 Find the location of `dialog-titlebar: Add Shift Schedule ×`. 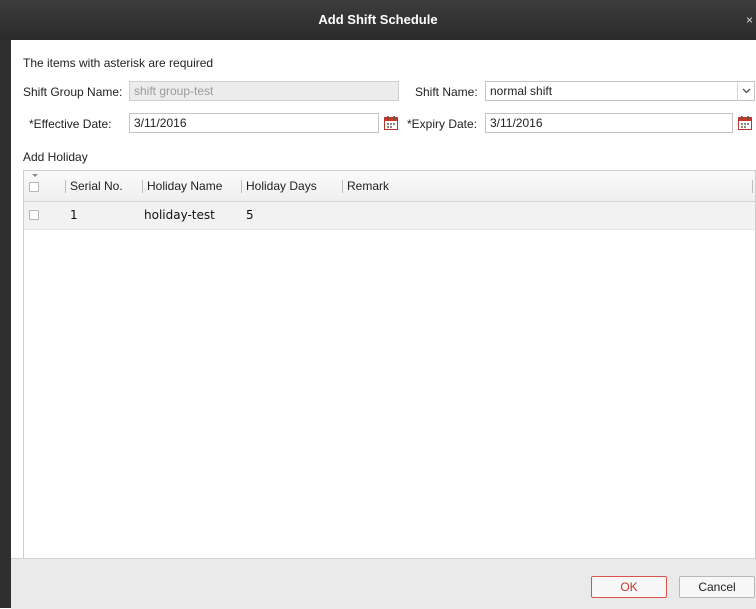

dialog-titlebar: Add Shift Schedule × is located at coordinates (378, 20).